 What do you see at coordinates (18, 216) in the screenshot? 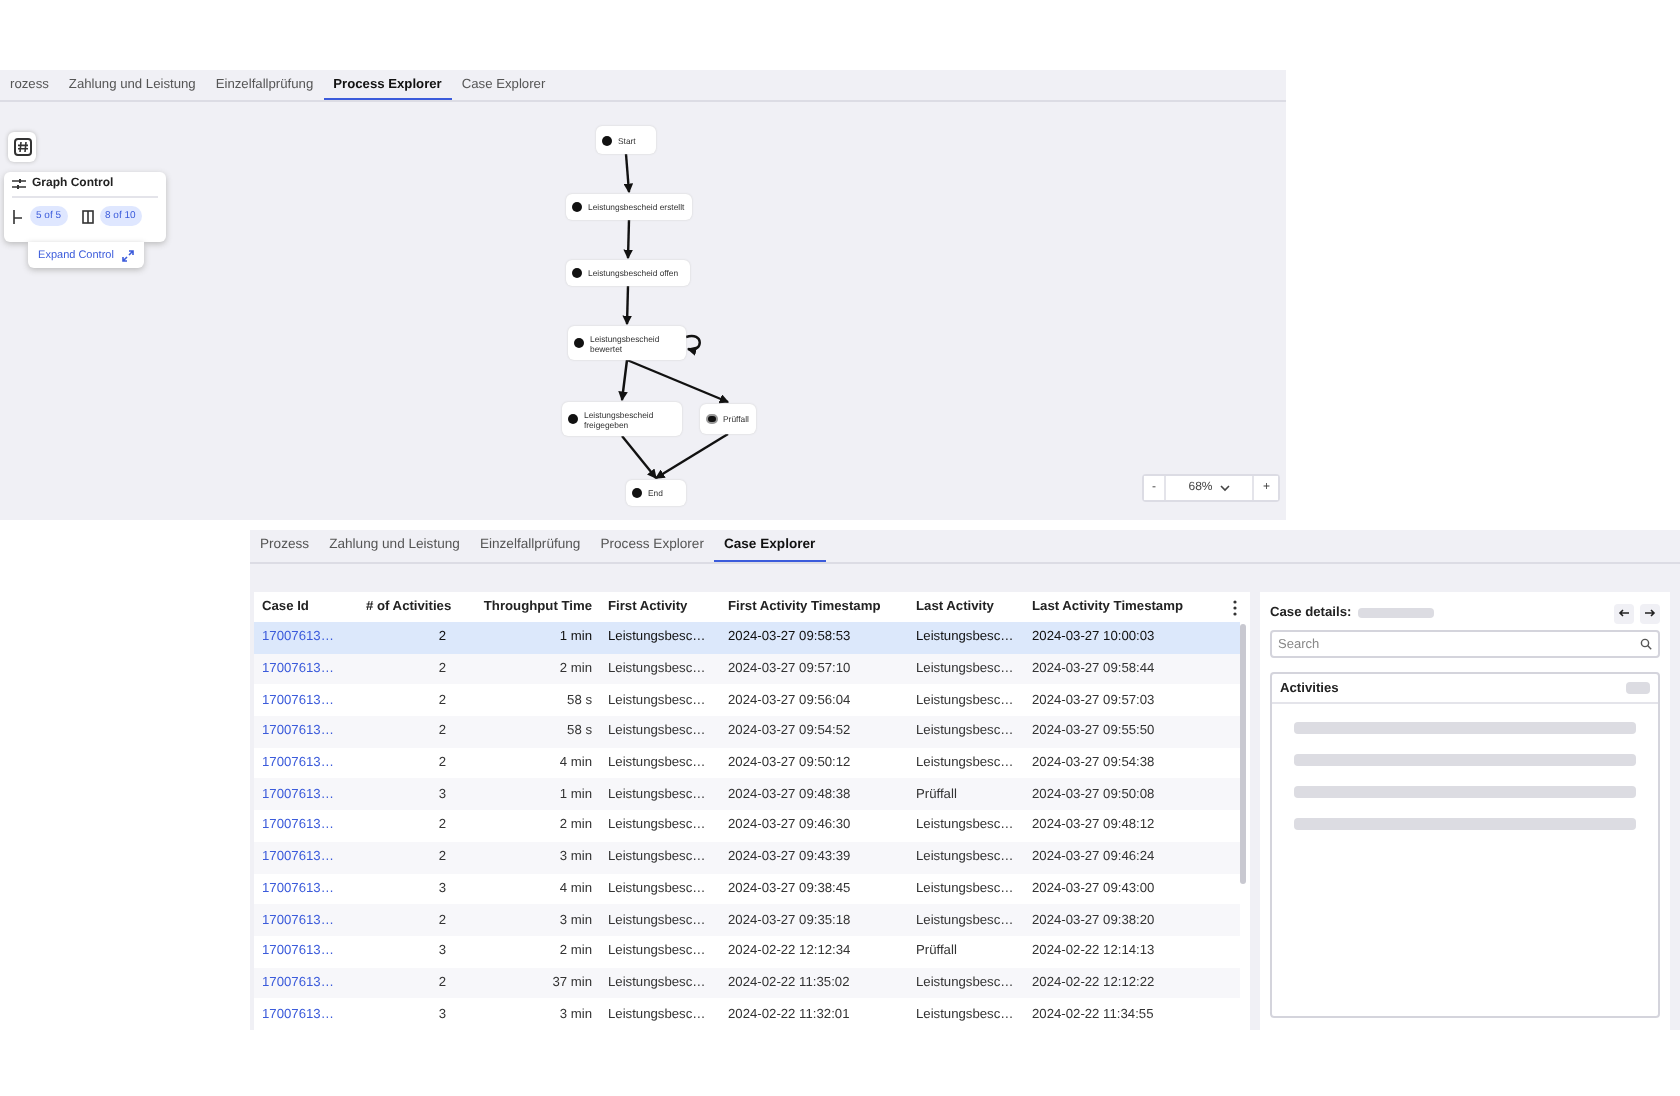
I see `branch-icon` at bounding box center [18, 216].